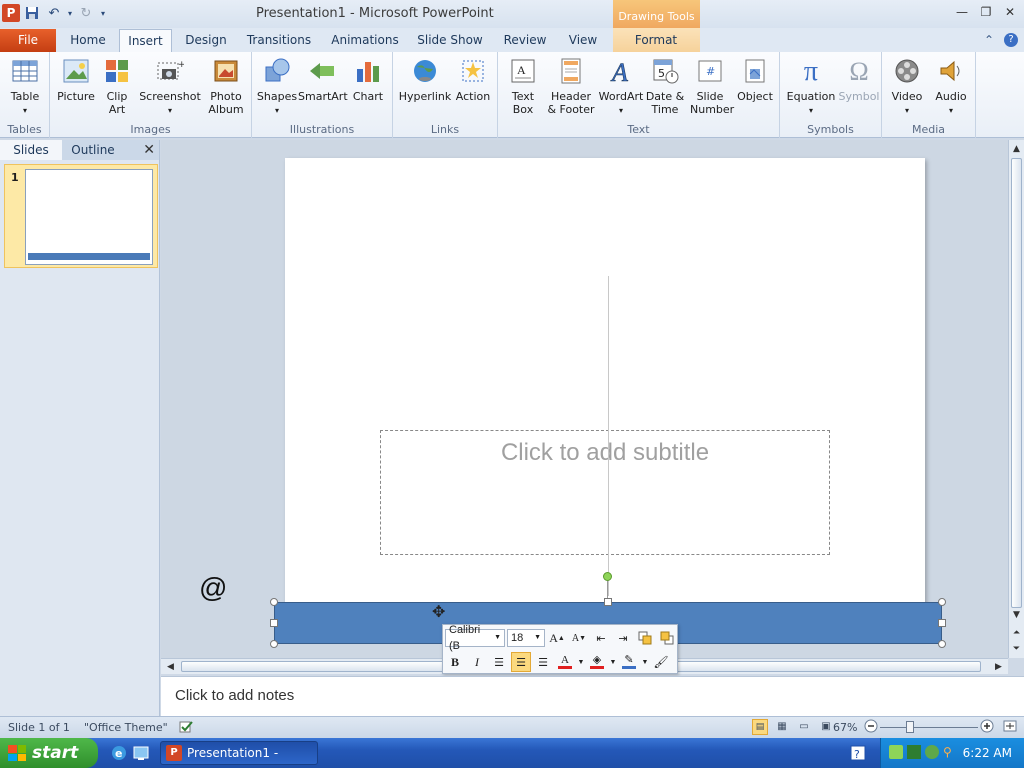 Image resolution: width=1024 pixels, height=768 pixels. What do you see at coordinates (942, 623) in the screenshot?
I see `resize-handle-middle-right` at bounding box center [942, 623].